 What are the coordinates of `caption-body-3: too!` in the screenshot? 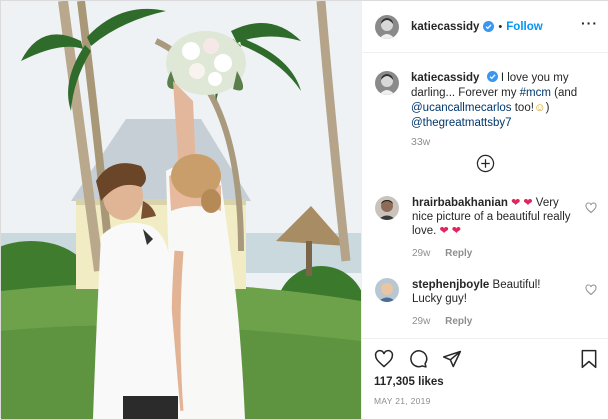 It's located at (524, 108).